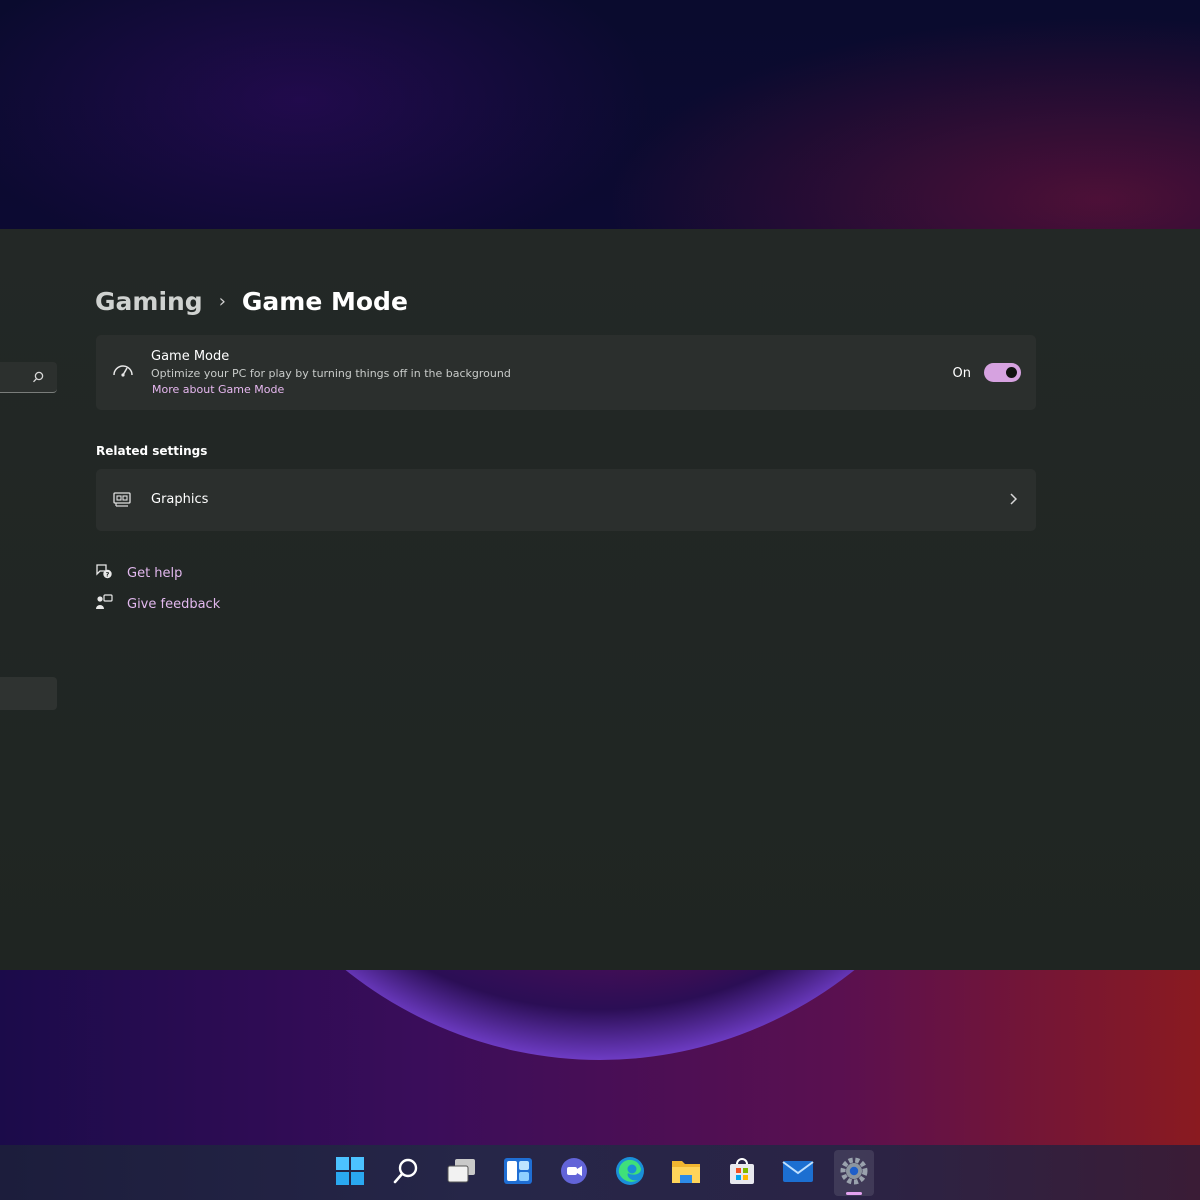 The height and width of the screenshot is (1200, 1200). I want to click on related-settings-heading: Related settings, so click(152, 451).